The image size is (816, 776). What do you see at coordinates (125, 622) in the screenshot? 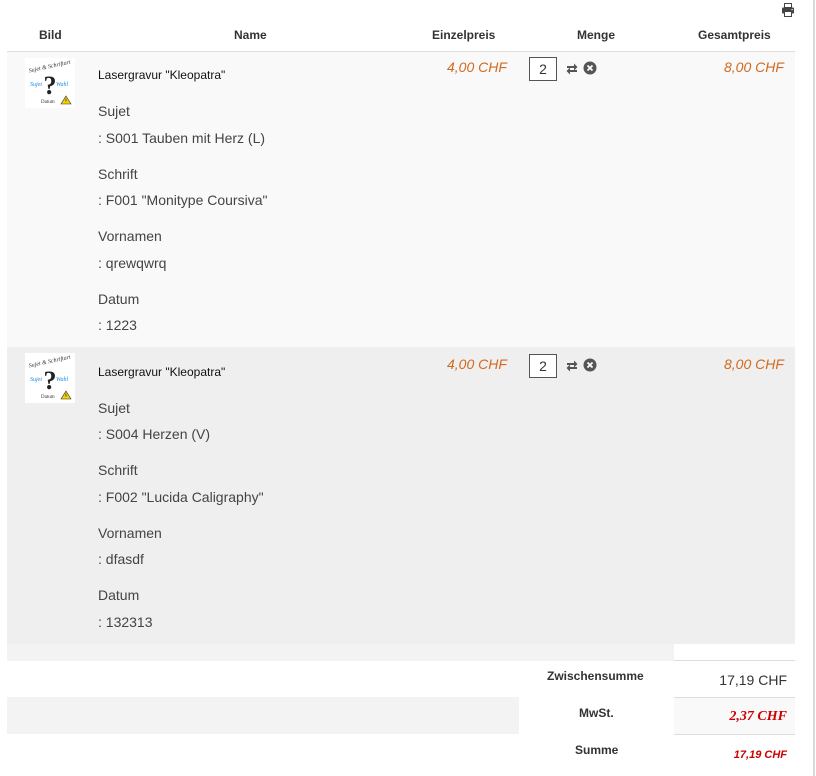
I see `attr-value: : 132313` at bounding box center [125, 622].